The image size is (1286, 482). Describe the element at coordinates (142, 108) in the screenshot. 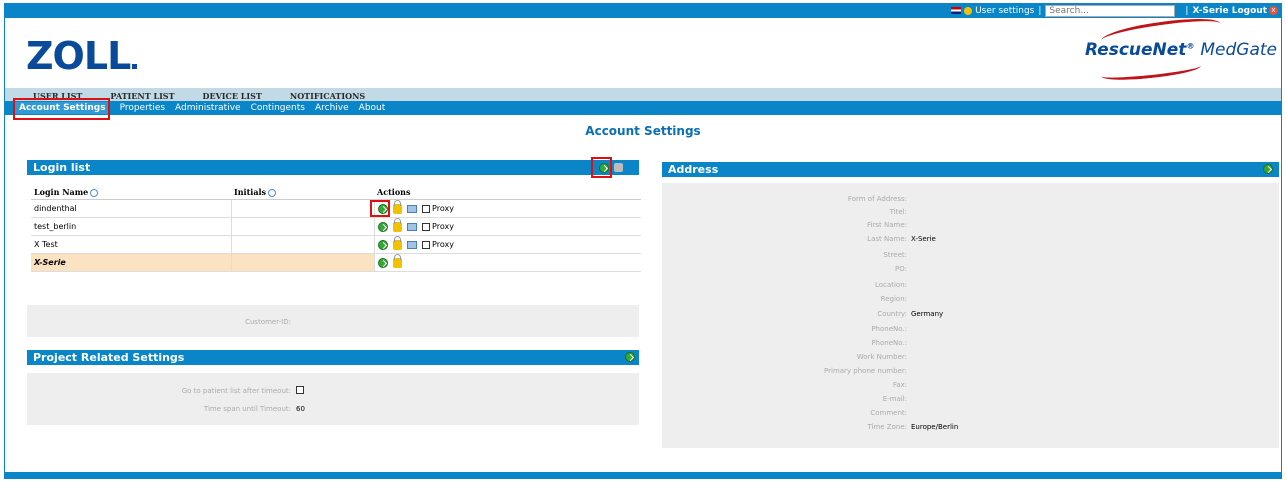

I see `tab-properties: Properties` at that location.